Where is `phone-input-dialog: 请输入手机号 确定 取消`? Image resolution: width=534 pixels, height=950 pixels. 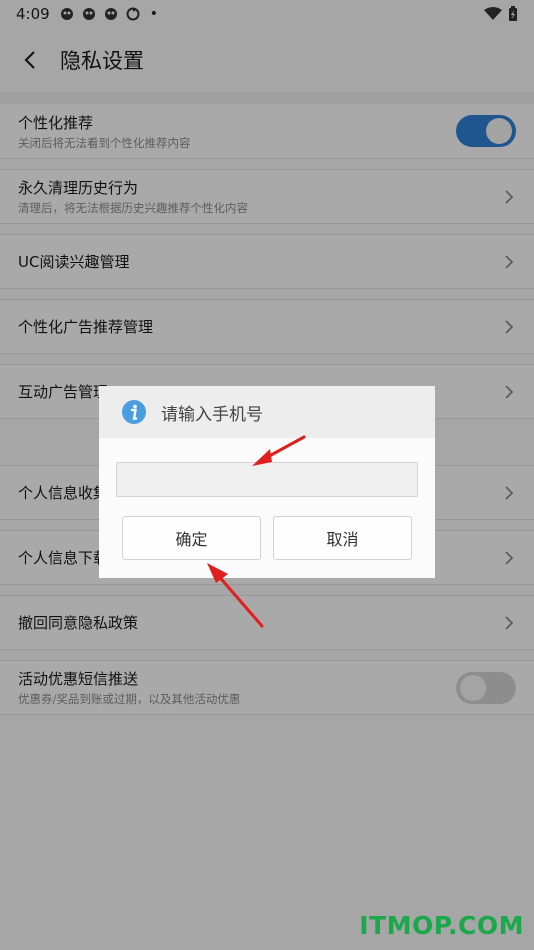 phone-input-dialog: 请输入手机号 确定 取消 is located at coordinates (267, 482).